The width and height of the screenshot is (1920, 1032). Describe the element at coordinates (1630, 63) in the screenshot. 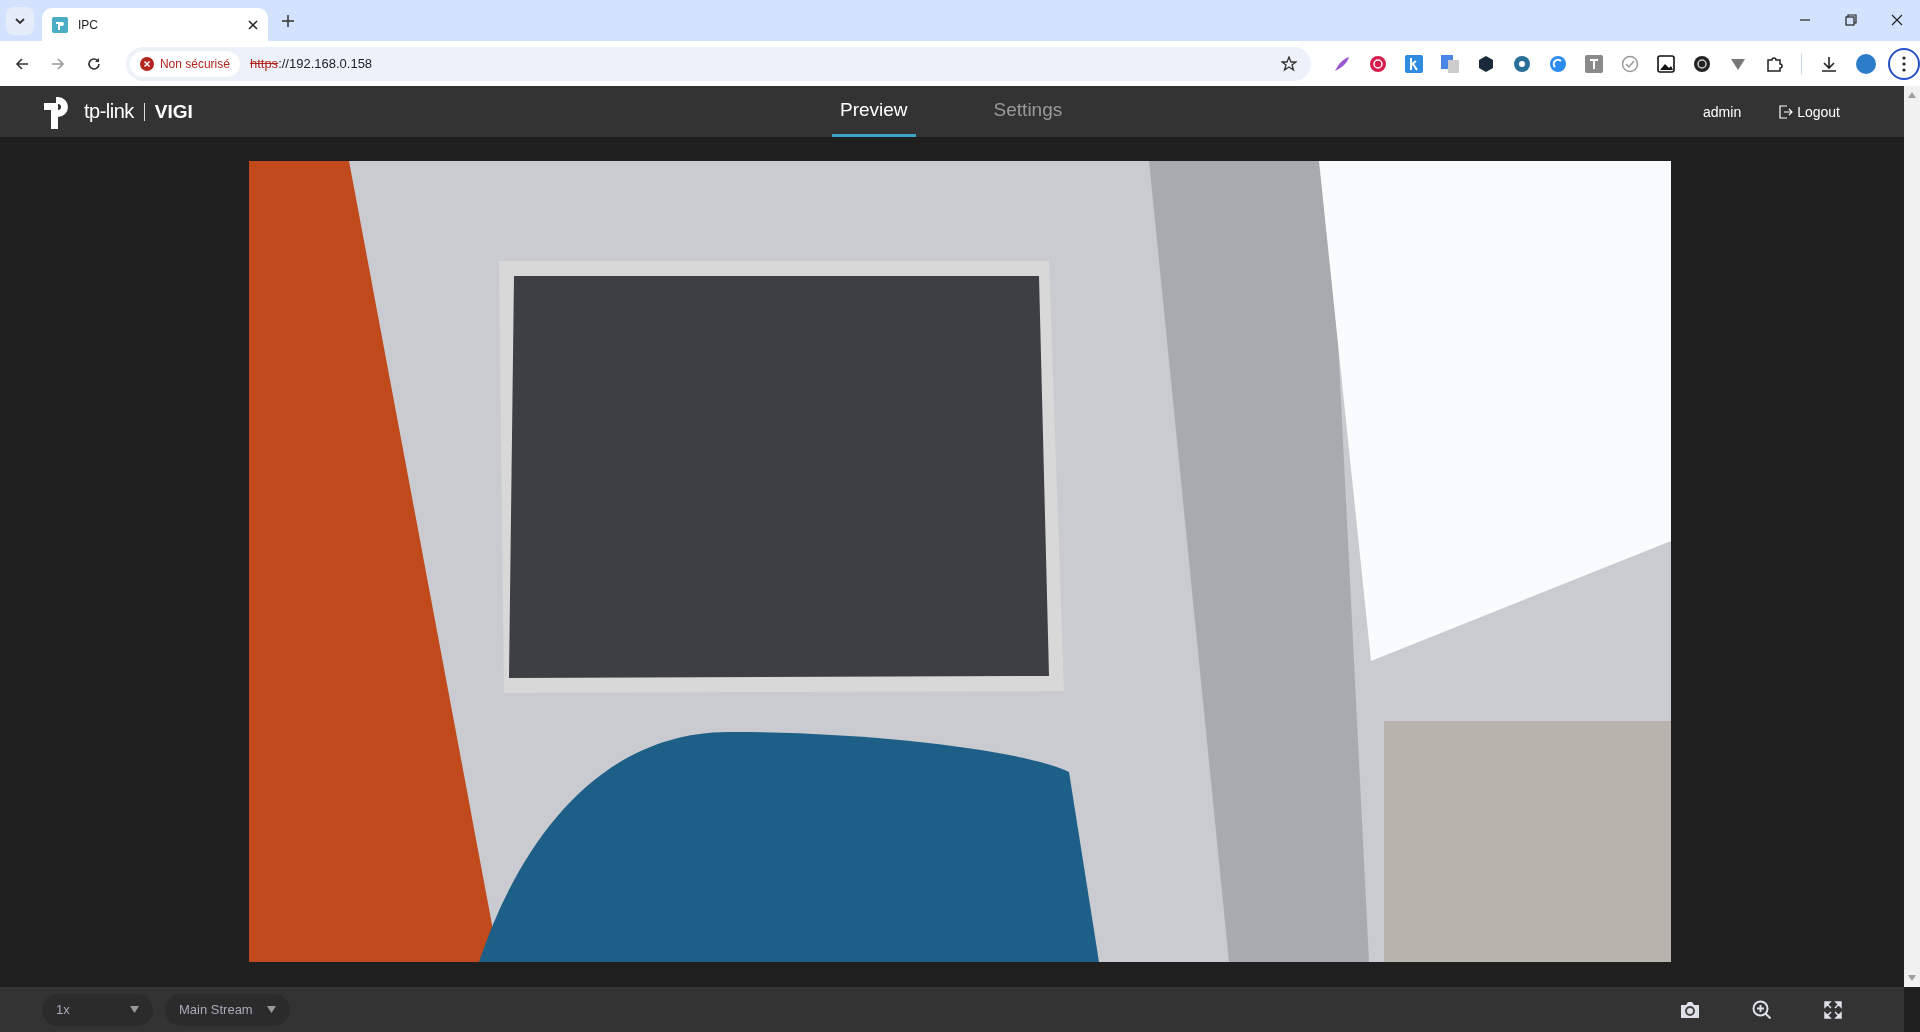

I see `check-icon` at that location.